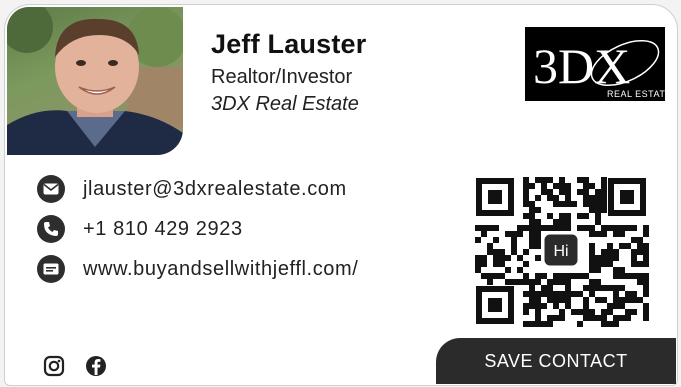  I want to click on facebook-icon, so click(96, 366).